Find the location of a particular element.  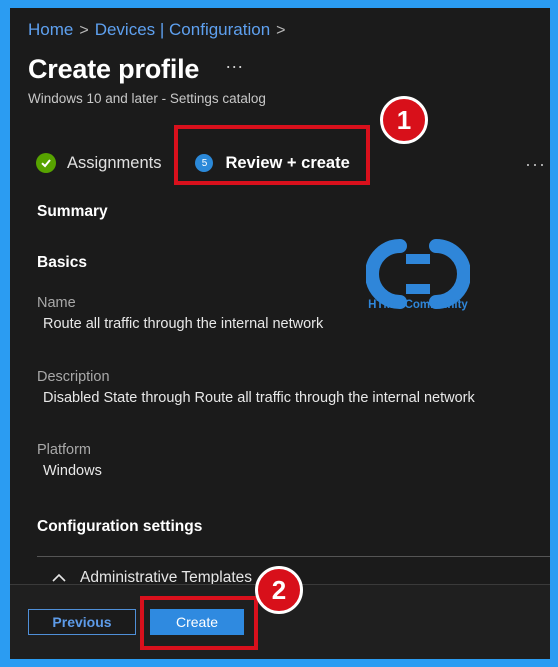

breadcrumb: Home > Devices | Configuration > is located at coordinates (160, 30).